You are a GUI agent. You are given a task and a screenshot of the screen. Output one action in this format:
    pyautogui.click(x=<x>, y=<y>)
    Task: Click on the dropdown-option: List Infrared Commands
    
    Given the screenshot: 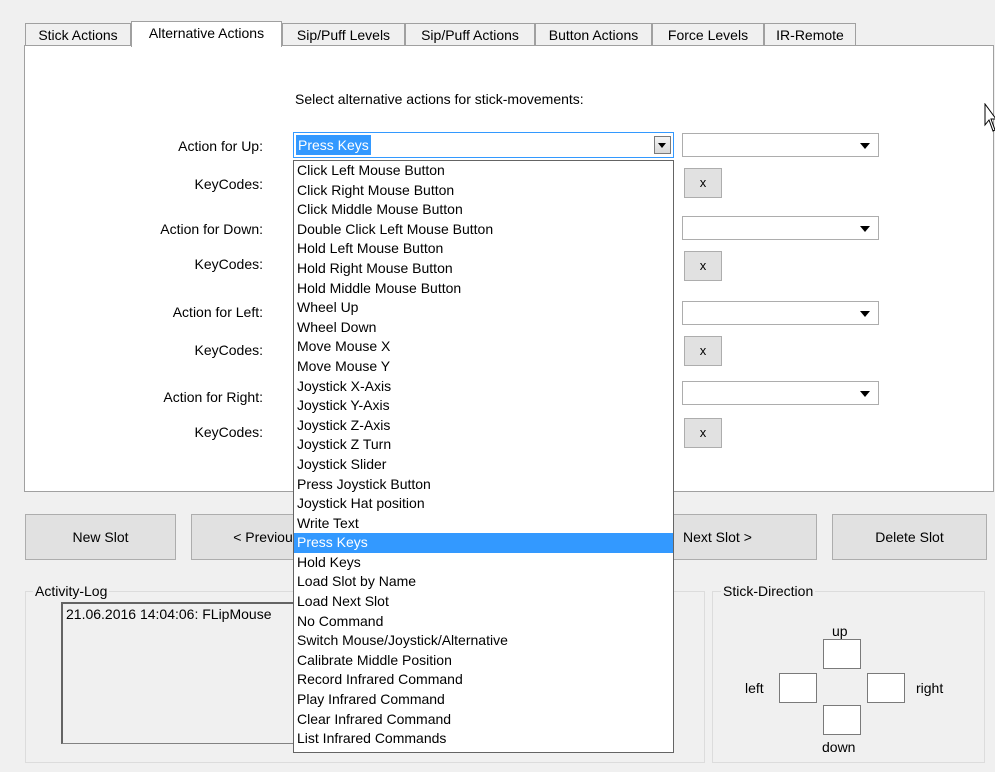 What is the action you would take?
    pyautogui.click(x=483, y=739)
    